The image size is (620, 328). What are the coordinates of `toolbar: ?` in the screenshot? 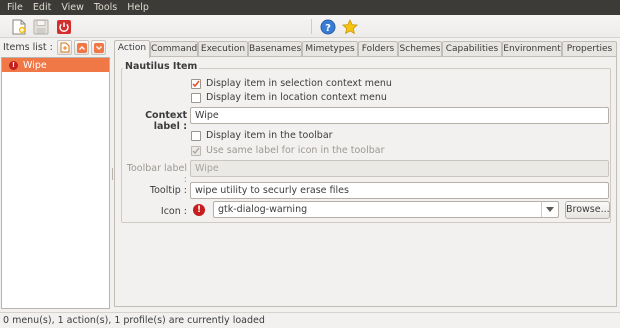 It's located at (310, 26).